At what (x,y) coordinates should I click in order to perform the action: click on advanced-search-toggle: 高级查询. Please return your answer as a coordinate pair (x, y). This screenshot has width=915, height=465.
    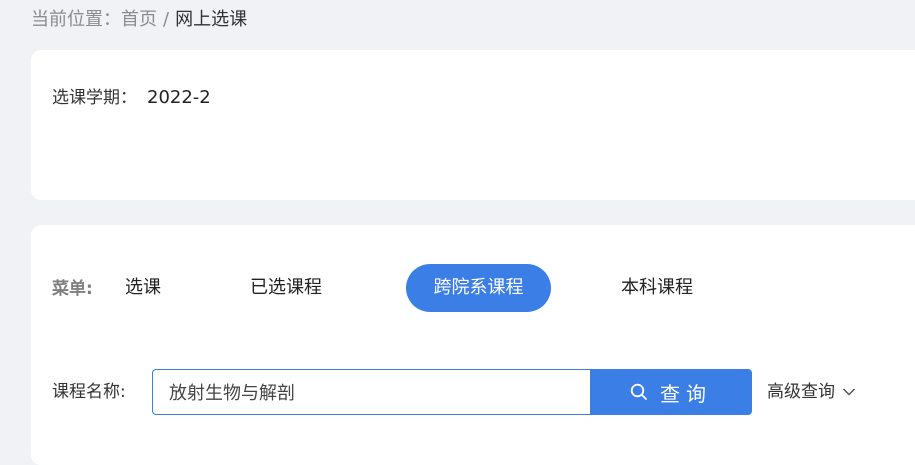
    Looking at the image, I should click on (811, 392).